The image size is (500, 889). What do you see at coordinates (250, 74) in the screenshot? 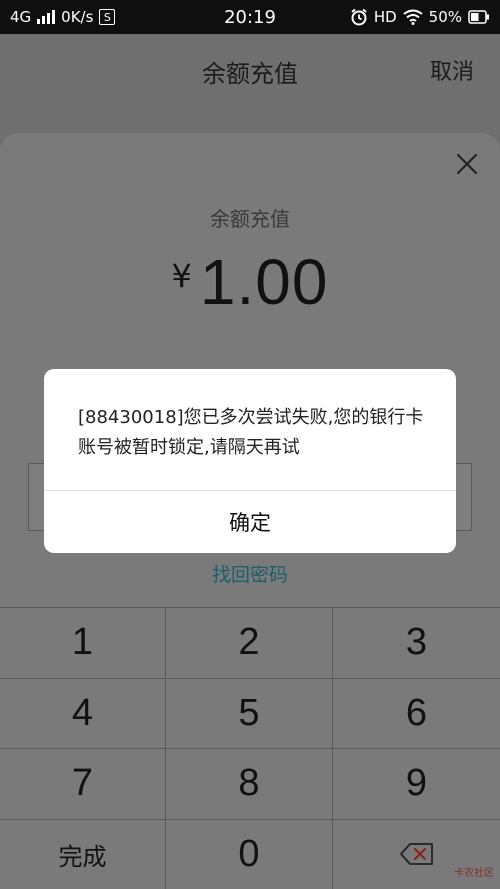
I see `page-title: 余额充值` at bounding box center [250, 74].